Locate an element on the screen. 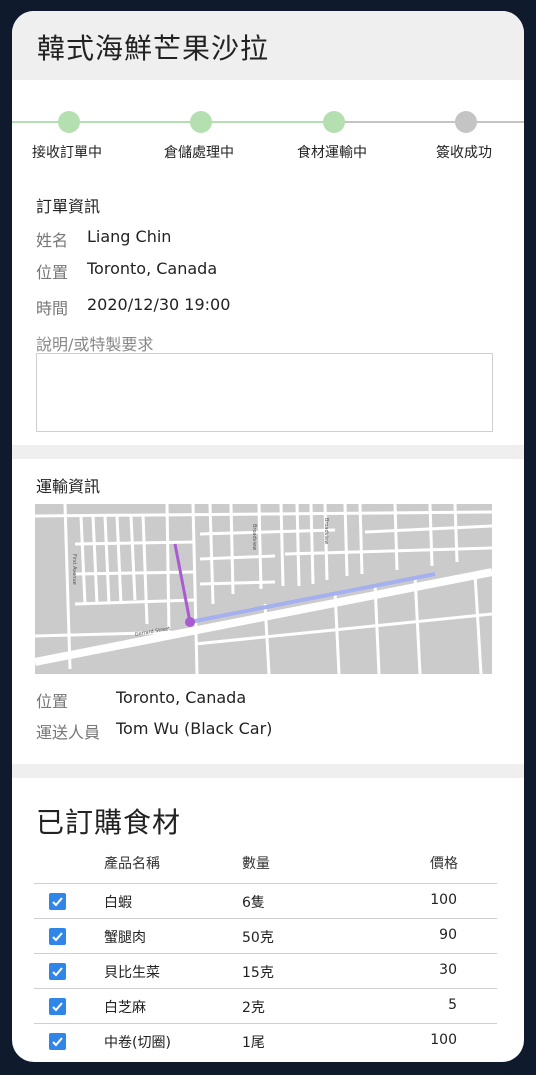  ingredient-name: 中卷(切圈) is located at coordinates (137, 1043).